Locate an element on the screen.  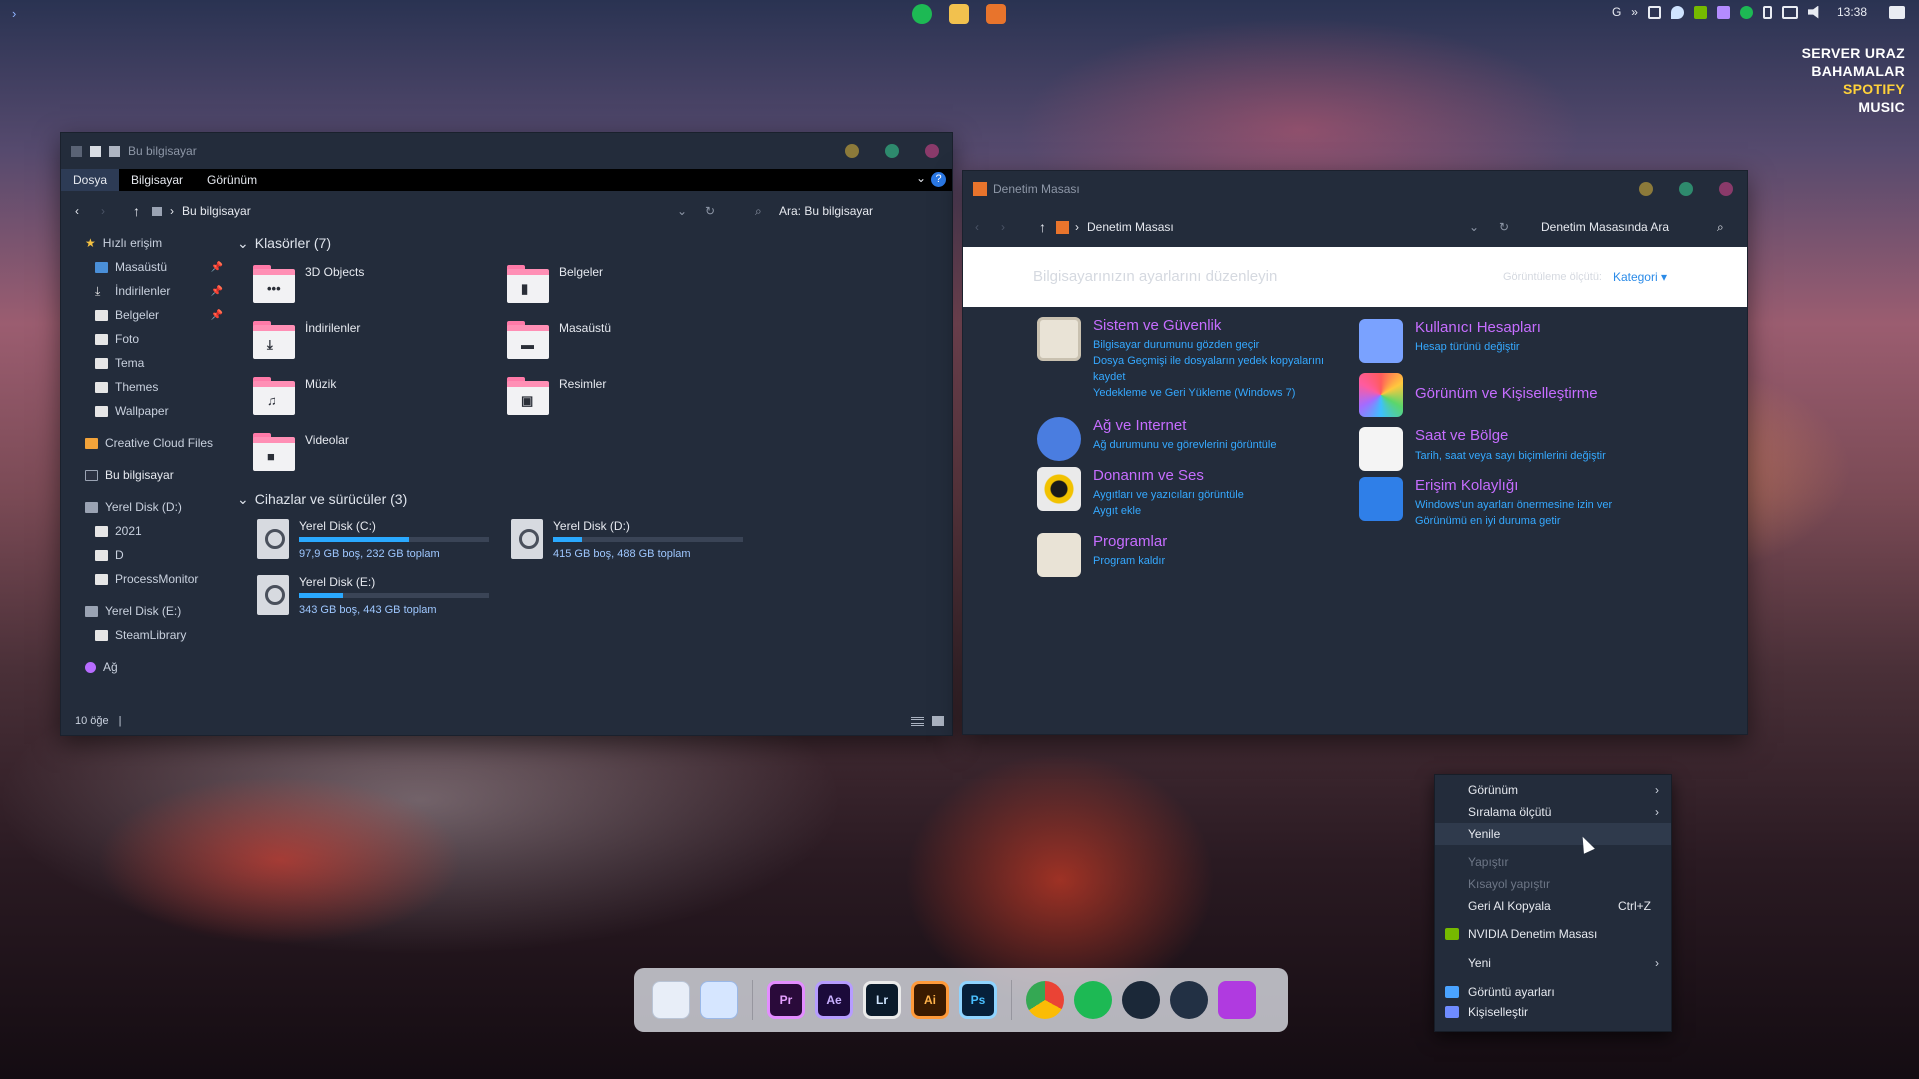
category-title: Erişim Kolaylığı is located at coordinates (1513, 485).